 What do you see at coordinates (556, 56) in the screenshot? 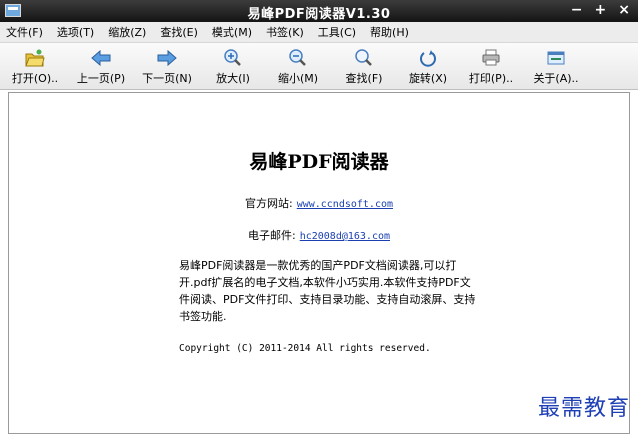
I see `about-window-icon` at bounding box center [556, 56].